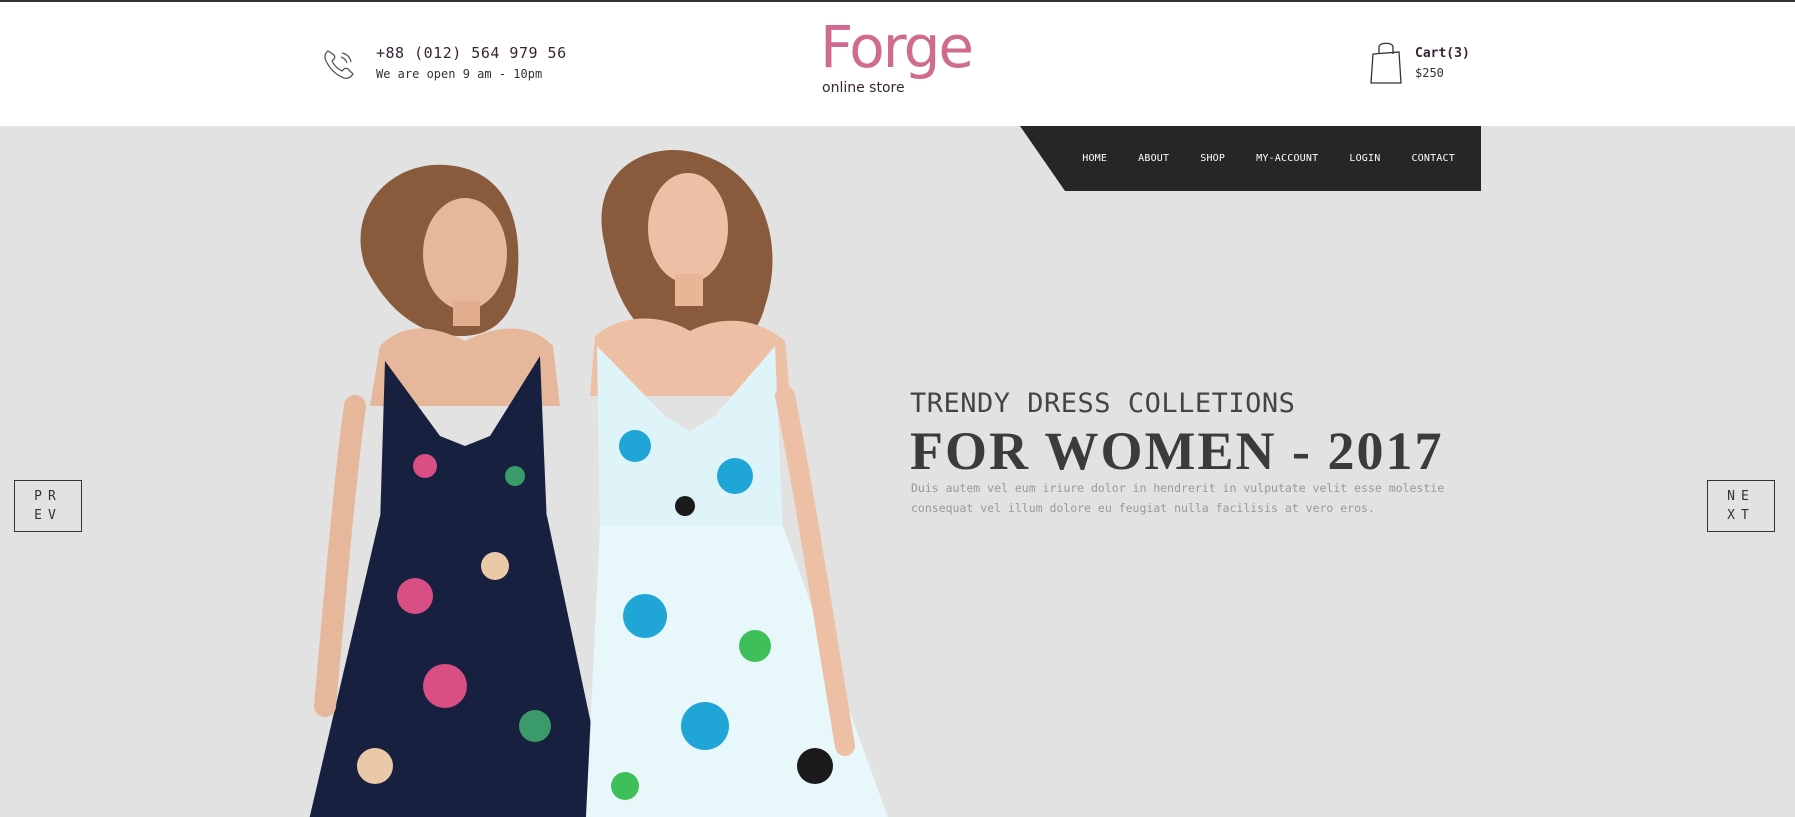  Describe the element at coordinates (1094, 158) in the screenshot. I see `nav-item-home: HOME` at that location.